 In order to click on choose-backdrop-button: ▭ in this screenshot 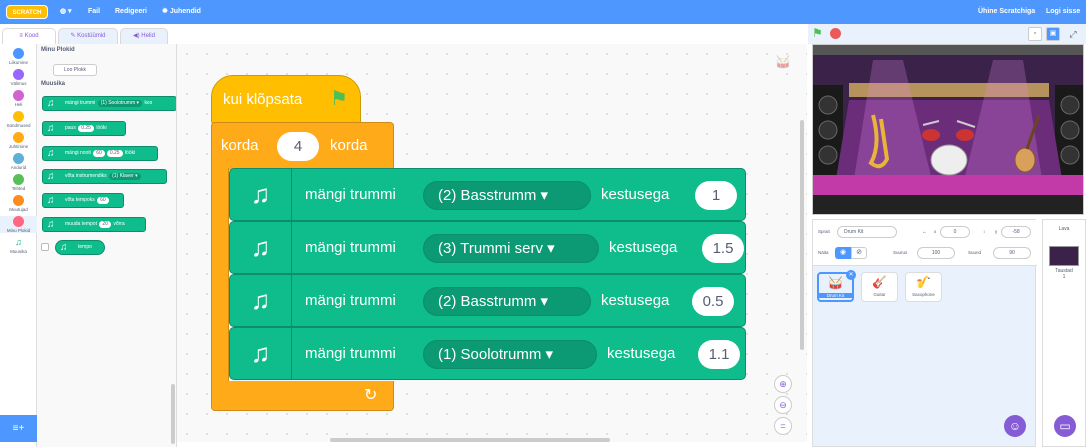, I will do `click(1065, 426)`.